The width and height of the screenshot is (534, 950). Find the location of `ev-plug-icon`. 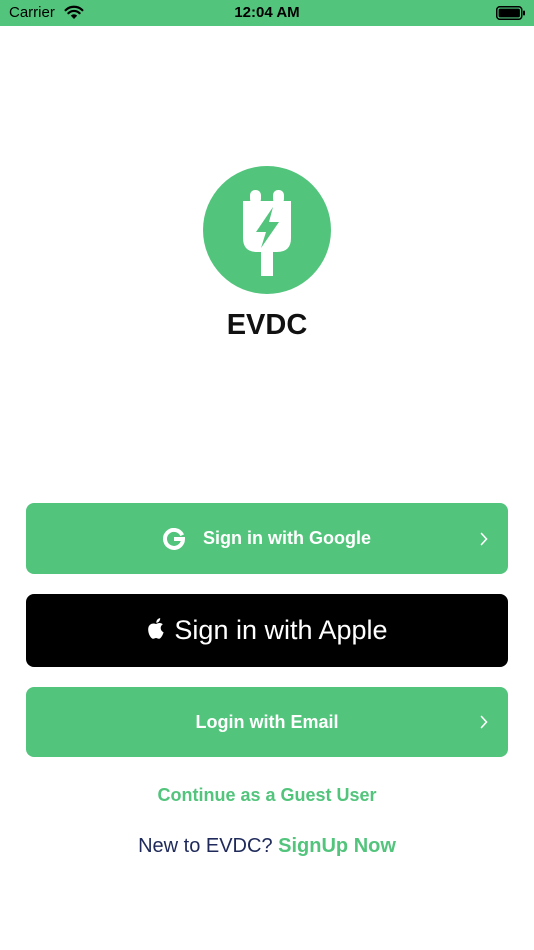

ev-plug-icon is located at coordinates (267, 233).